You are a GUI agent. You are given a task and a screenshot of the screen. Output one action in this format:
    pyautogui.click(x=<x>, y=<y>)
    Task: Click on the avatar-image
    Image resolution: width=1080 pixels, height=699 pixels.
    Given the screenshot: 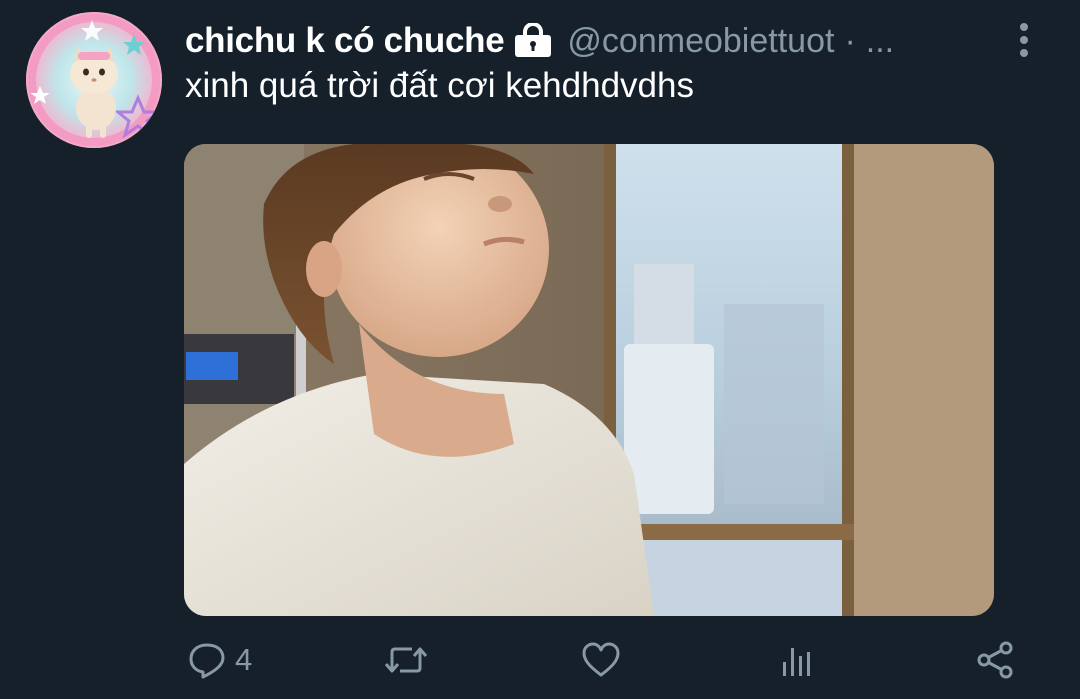 What is the action you would take?
    pyautogui.click(x=95, y=80)
    